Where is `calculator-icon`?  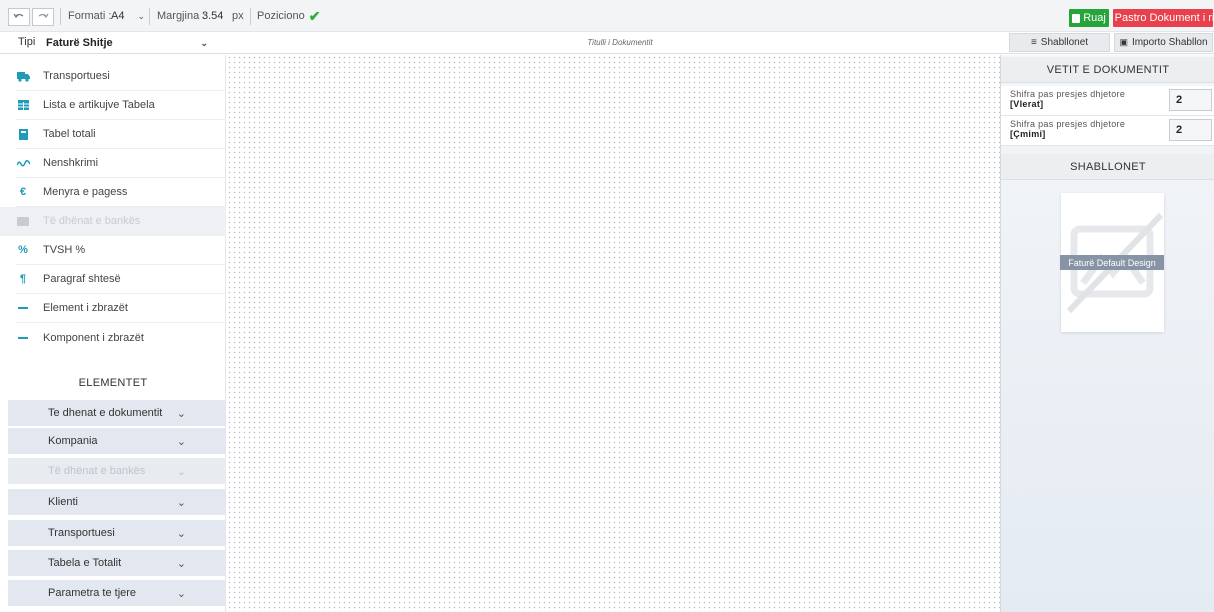 calculator-icon is located at coordinates (23, 134).